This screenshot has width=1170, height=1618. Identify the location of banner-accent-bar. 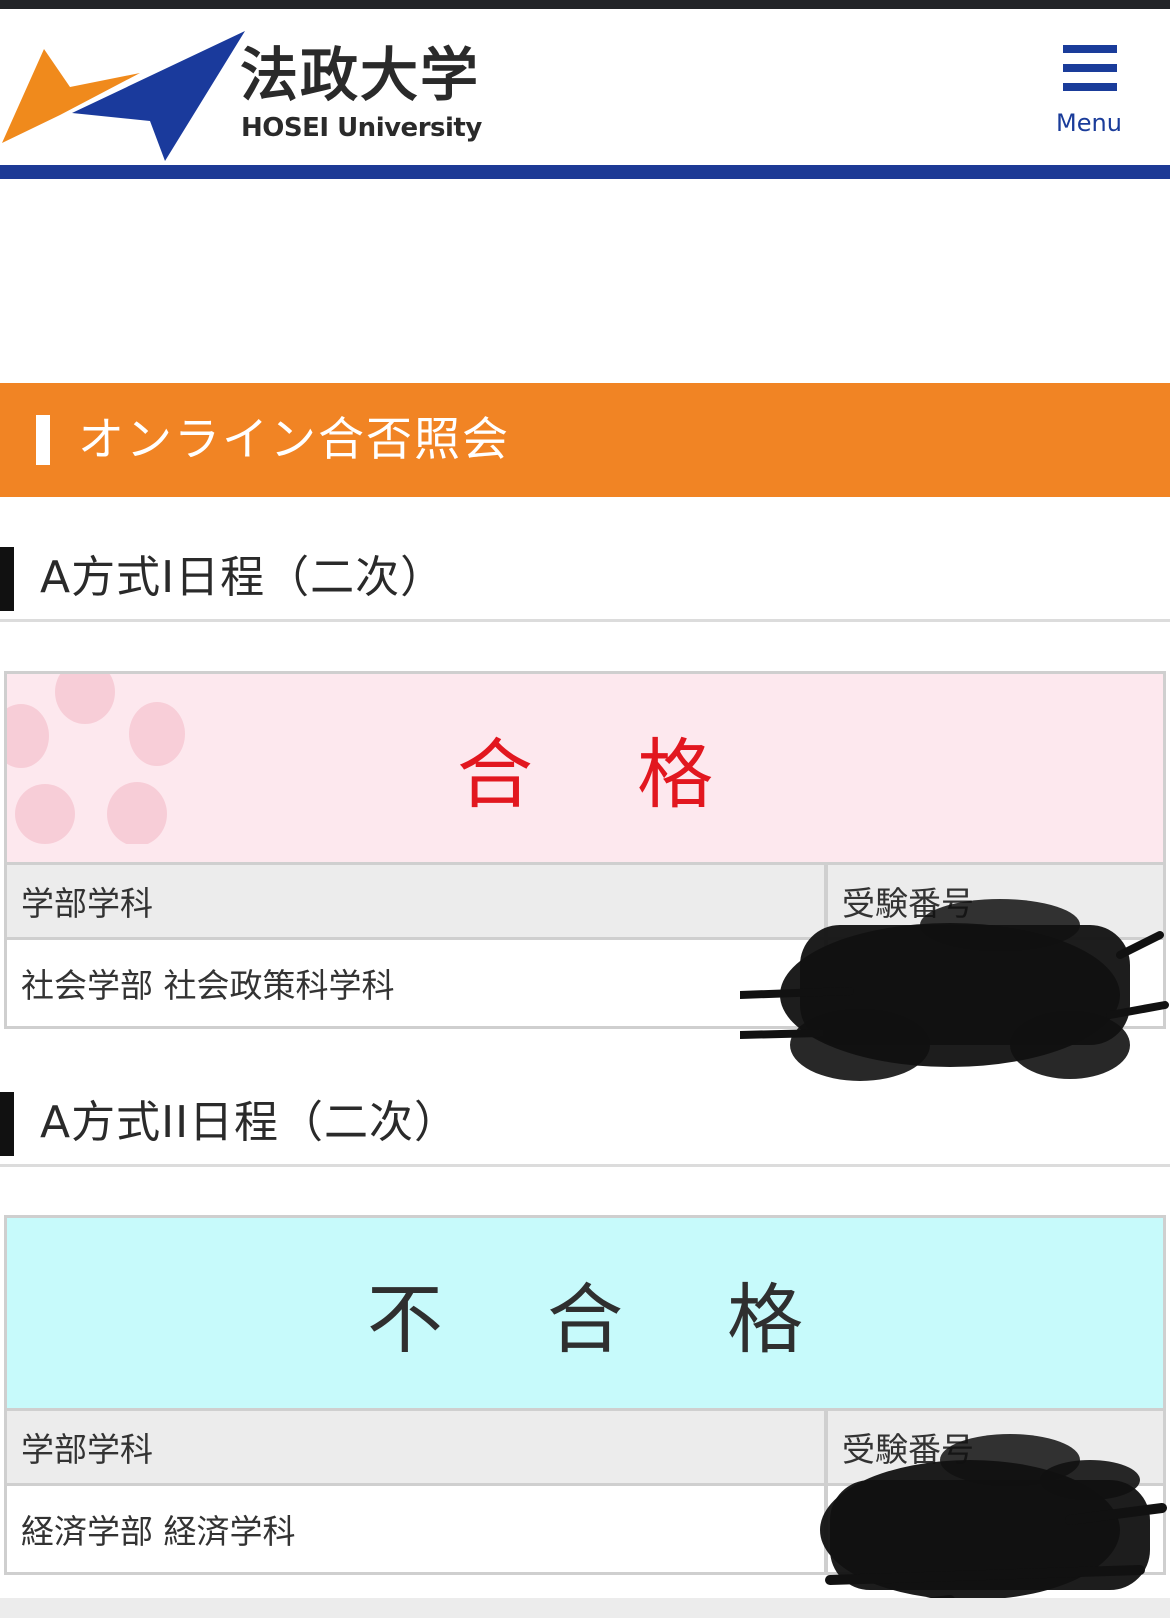
(43, 440).